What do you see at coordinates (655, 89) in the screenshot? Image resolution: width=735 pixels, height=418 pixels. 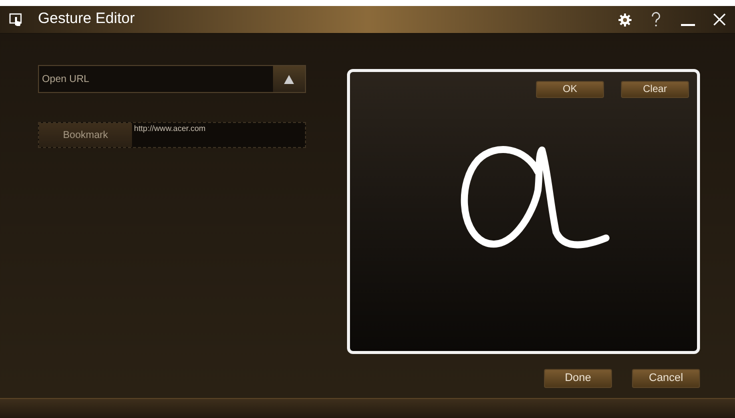 I see `clear-button: Clear` at bounding box center [655, 89].